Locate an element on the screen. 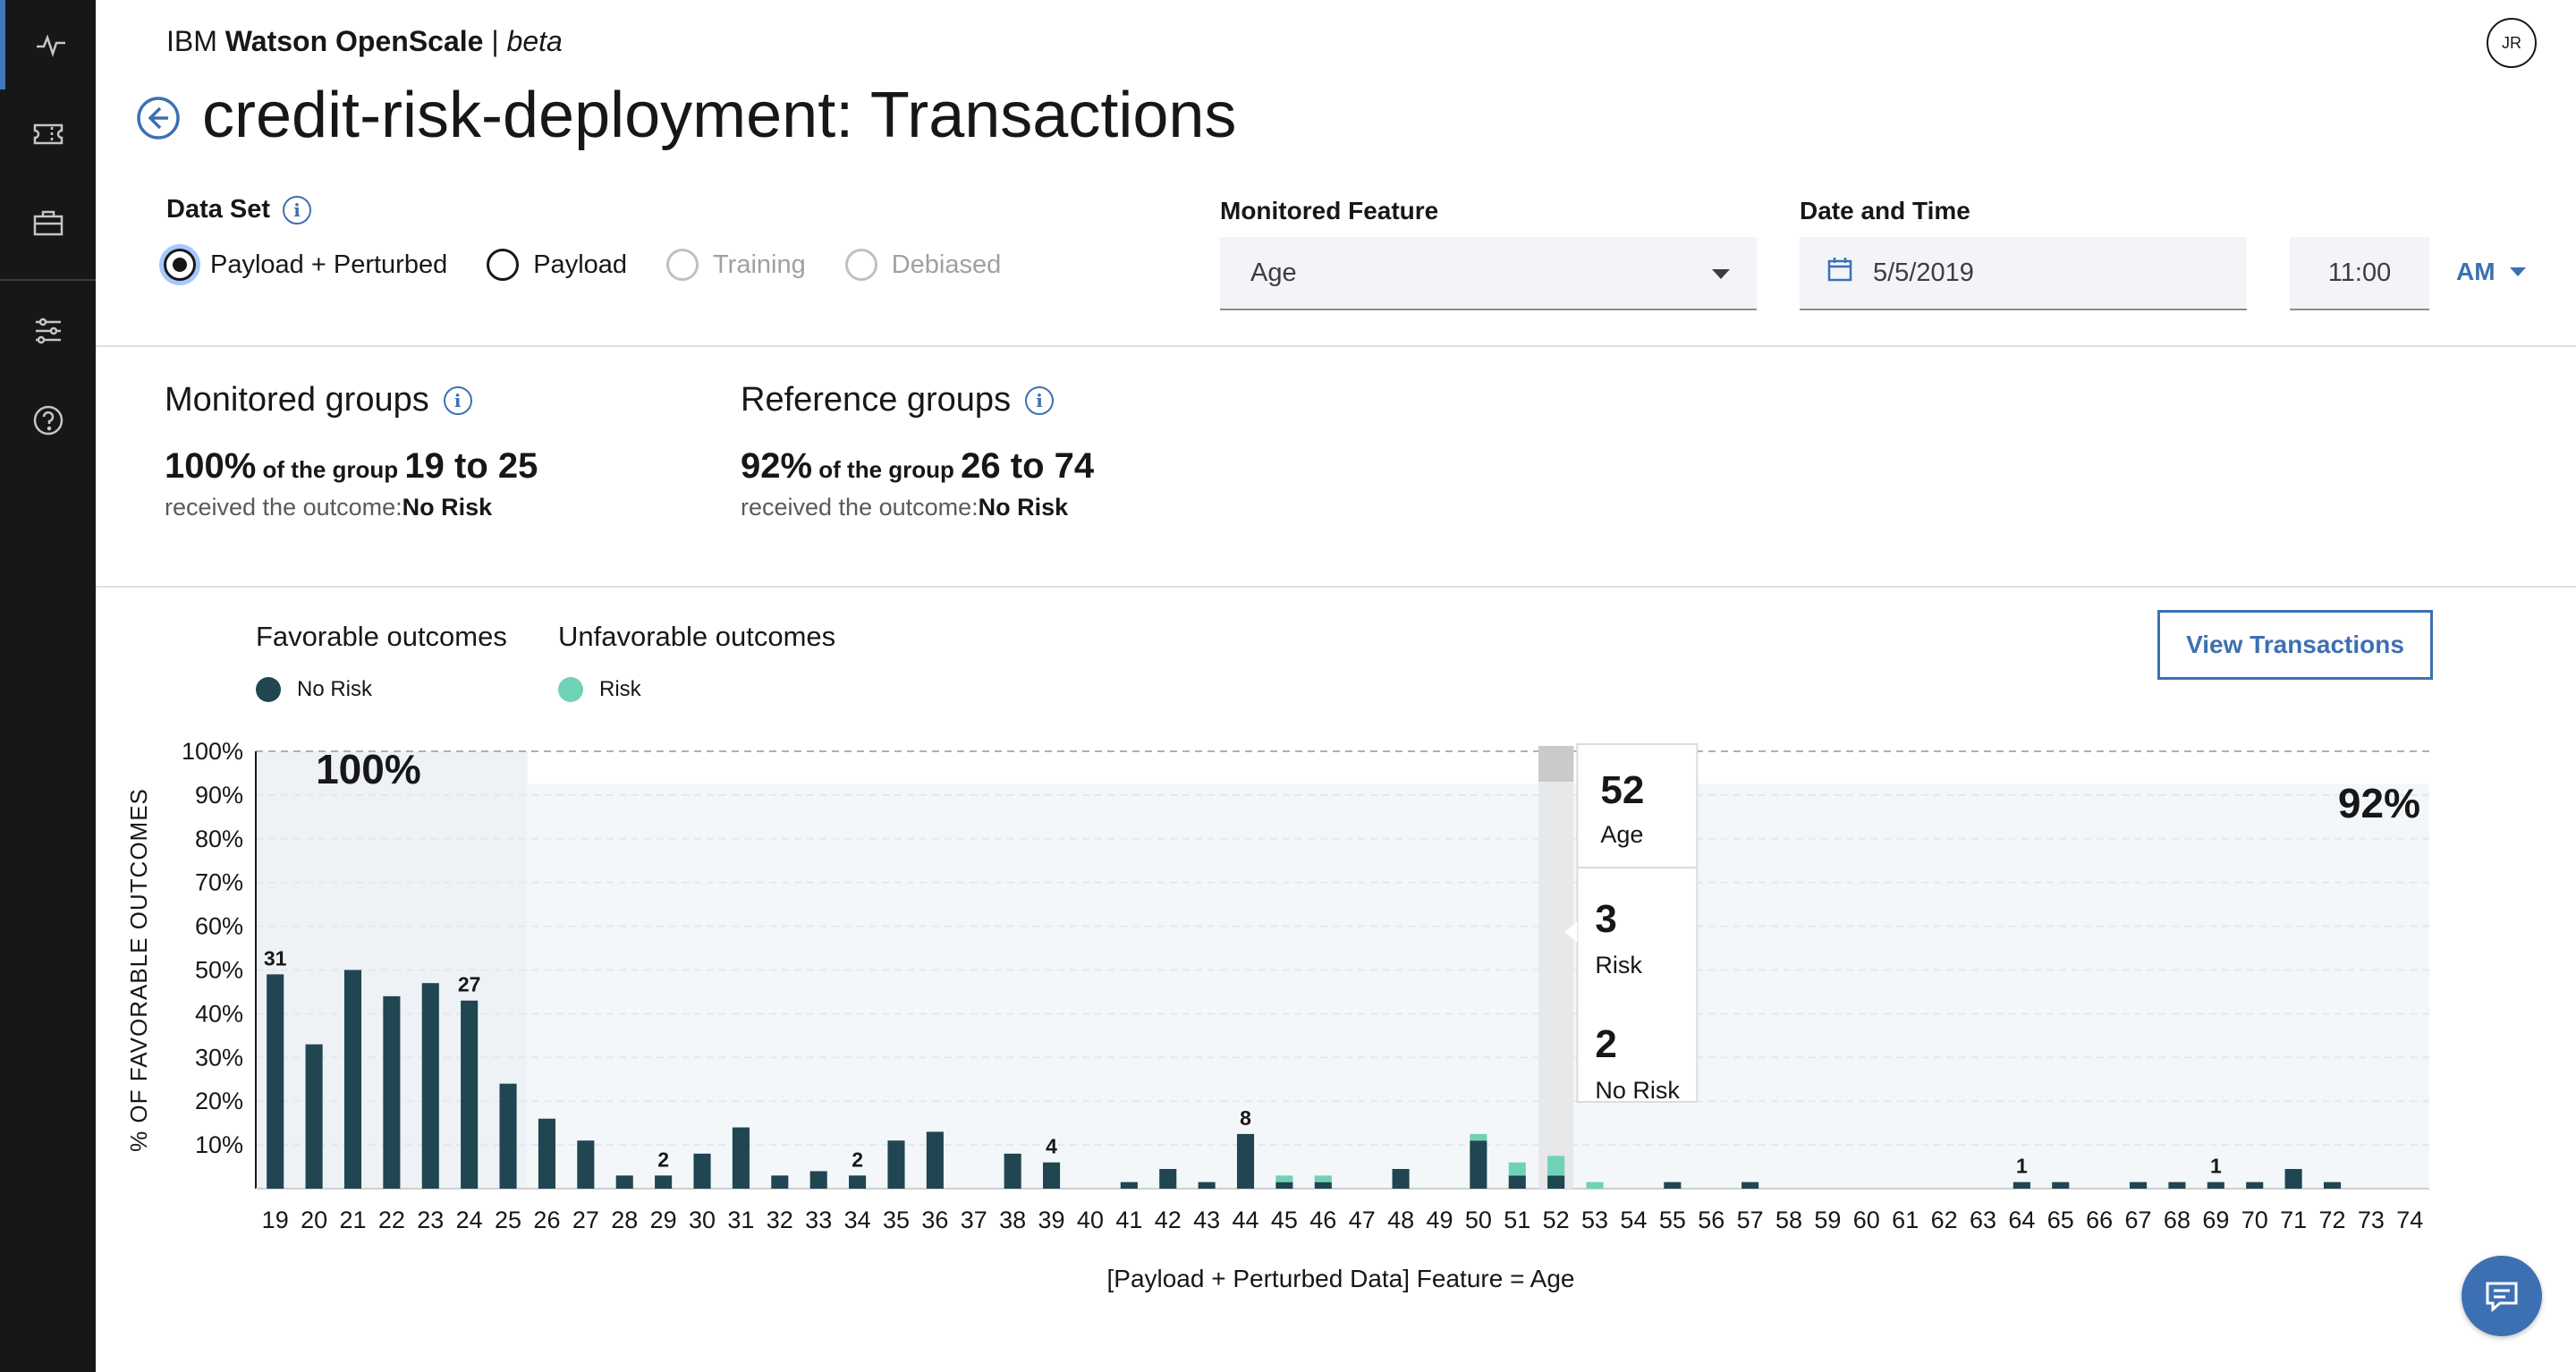  reference-groups-stat: 92% of the group 26 to 74 is located at coordinates (917, 467).